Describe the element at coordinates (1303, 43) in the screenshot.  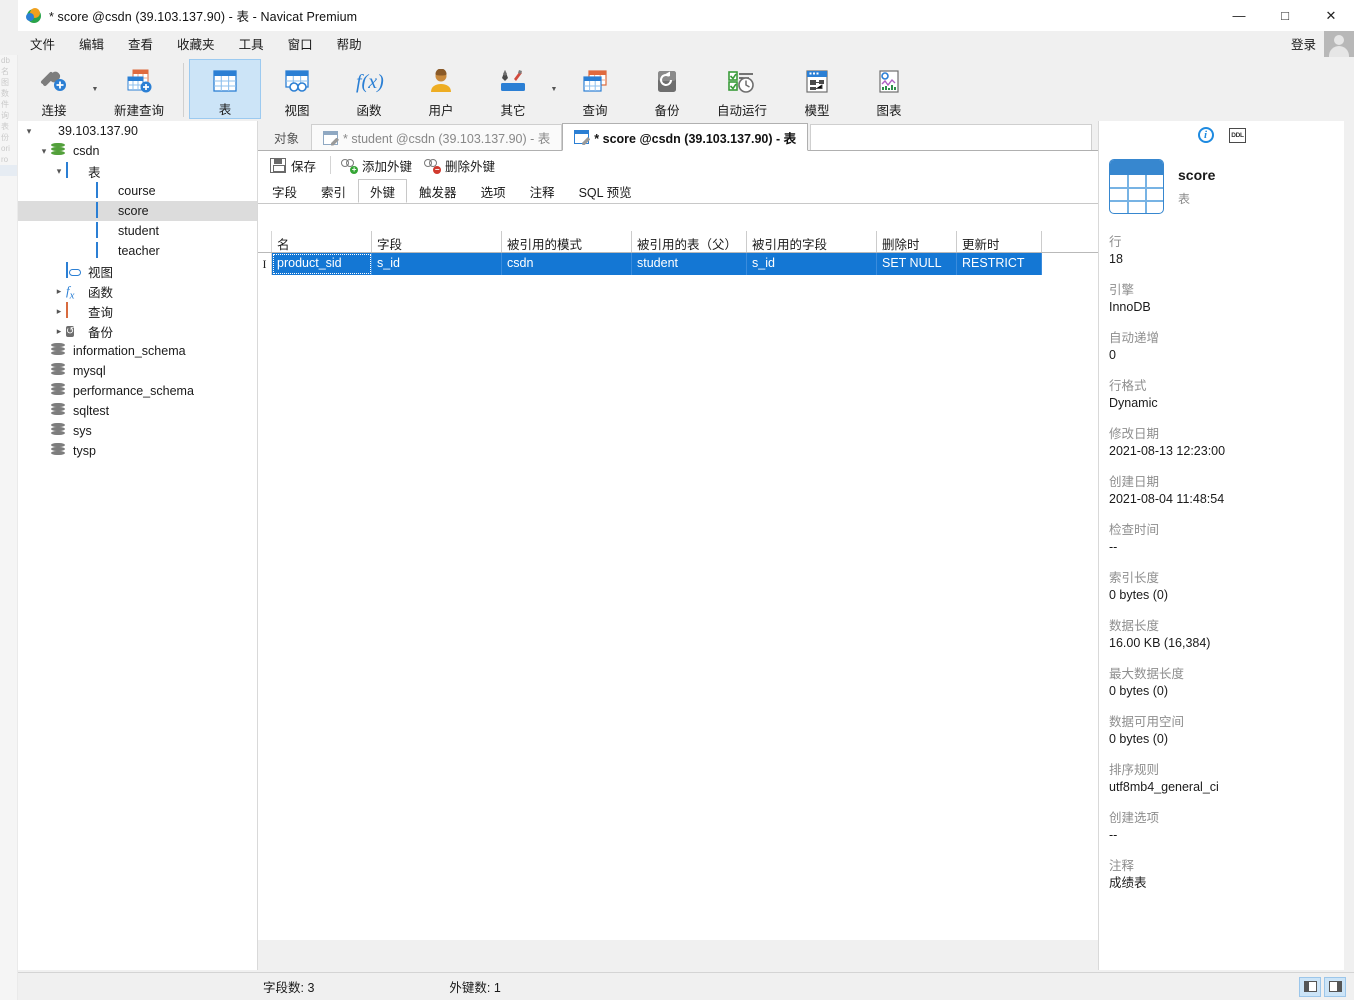
I see `login-link: 登录` at that location.